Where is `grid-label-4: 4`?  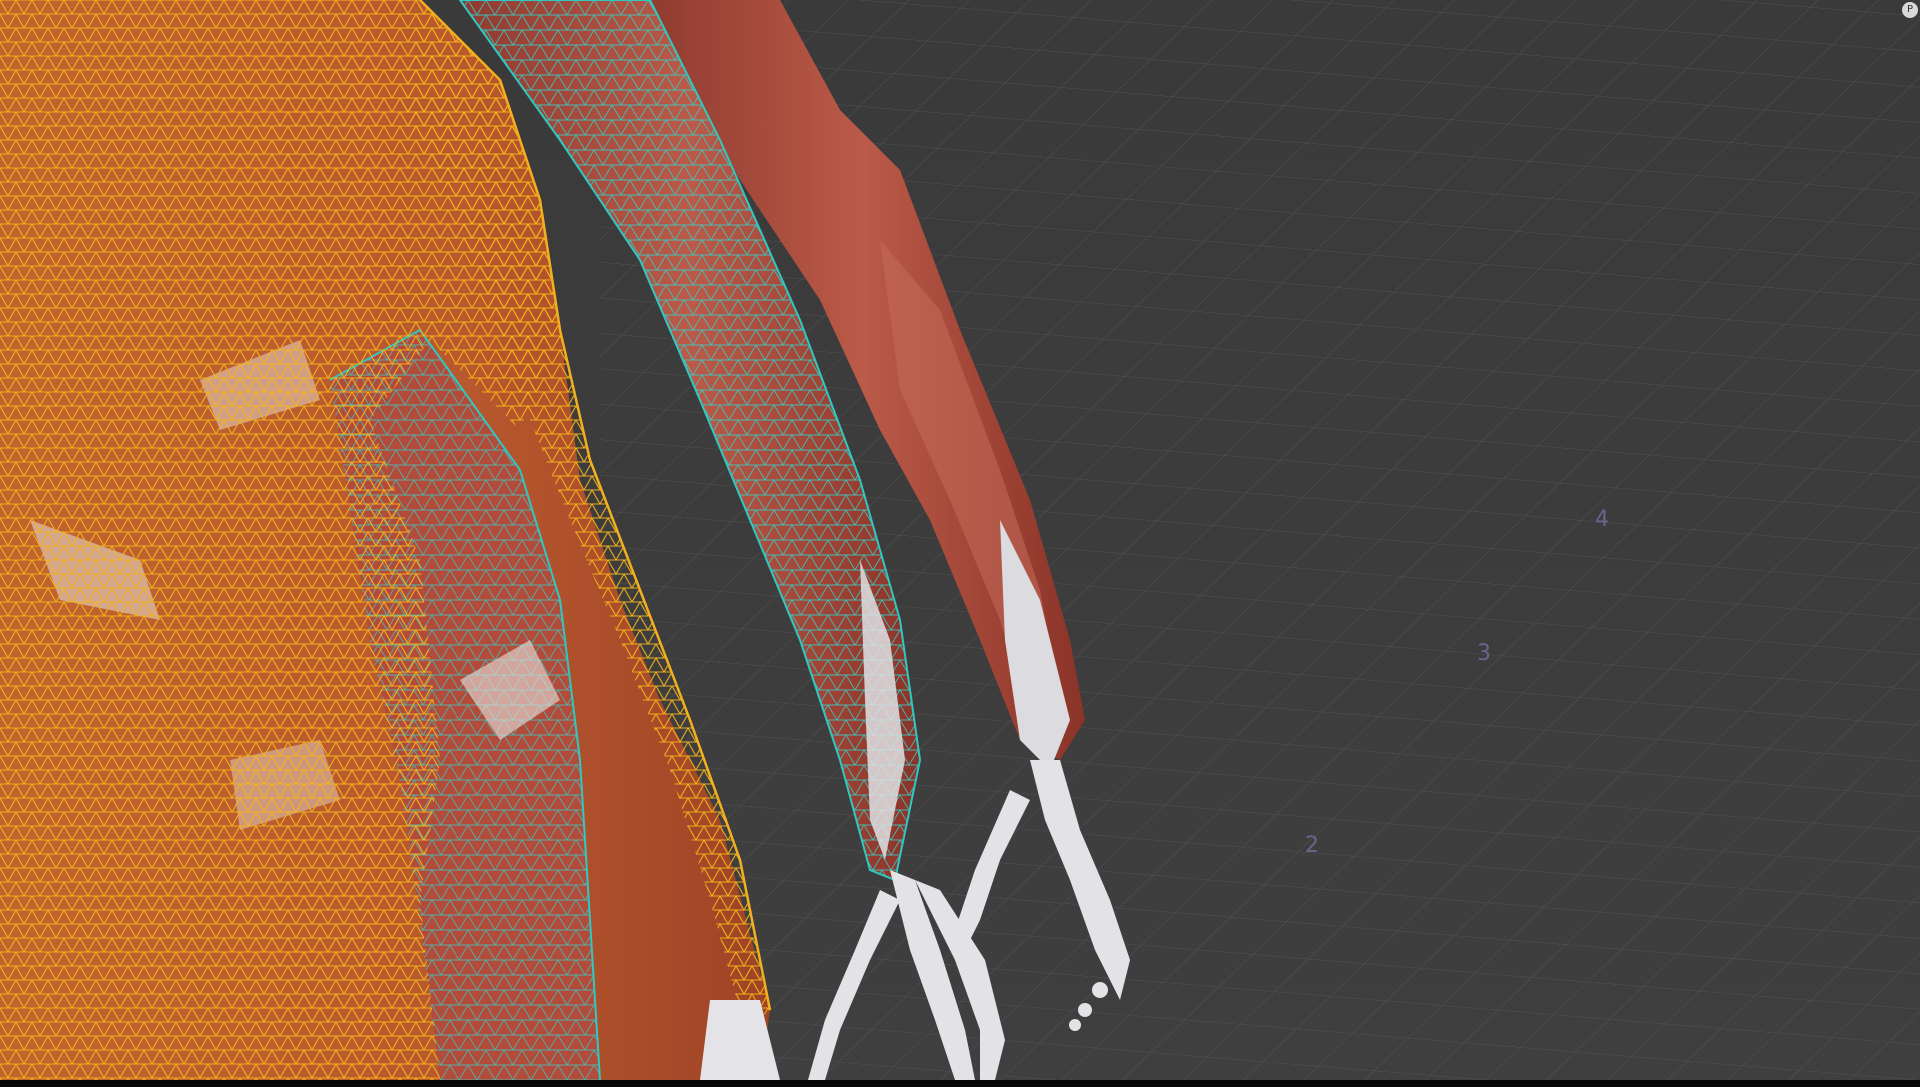 grid-label-4: 4 is located at coordinates (1602, 519).